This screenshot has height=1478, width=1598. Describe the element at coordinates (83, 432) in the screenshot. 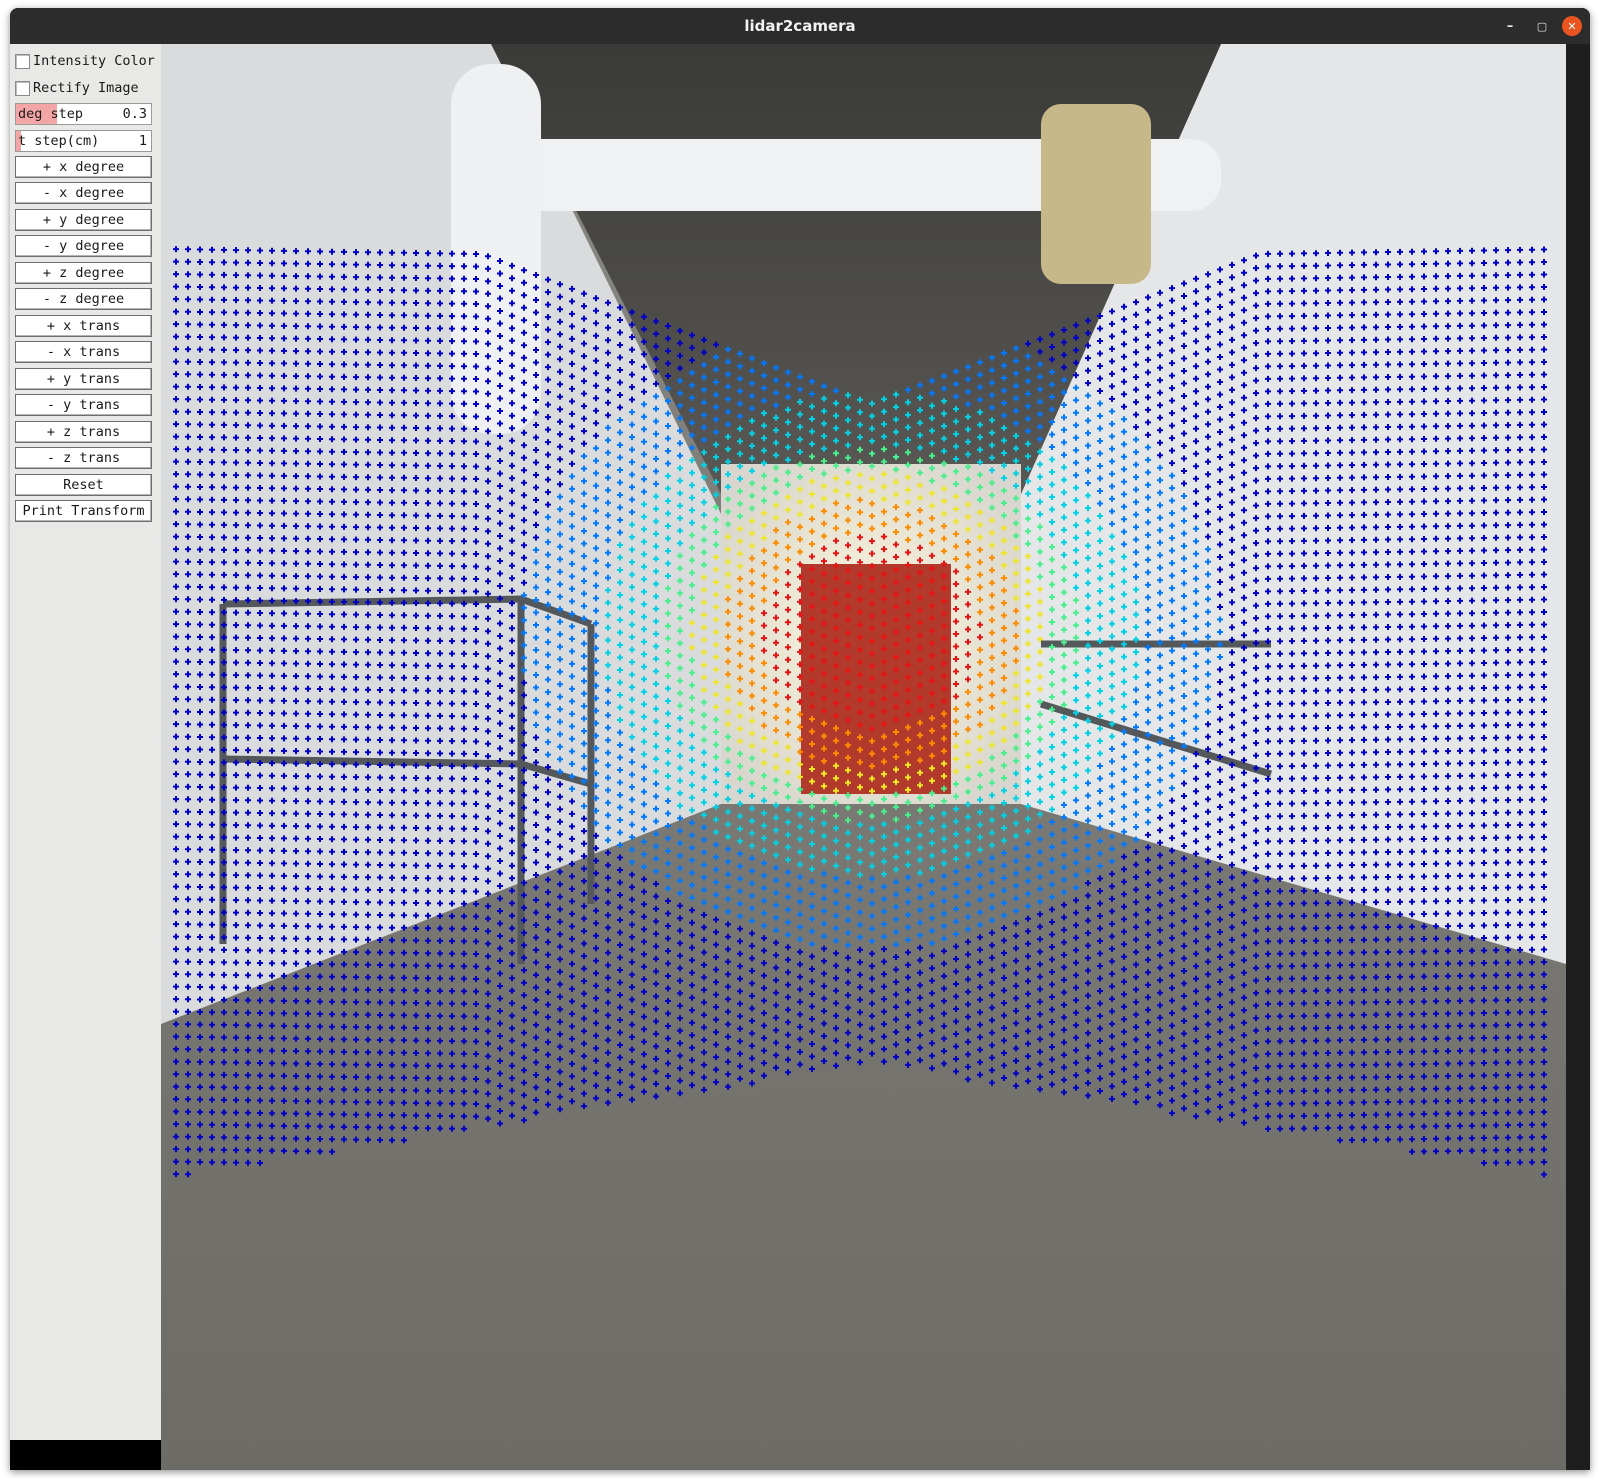

I see `plus-z-trans-button: + z trans` at that location.